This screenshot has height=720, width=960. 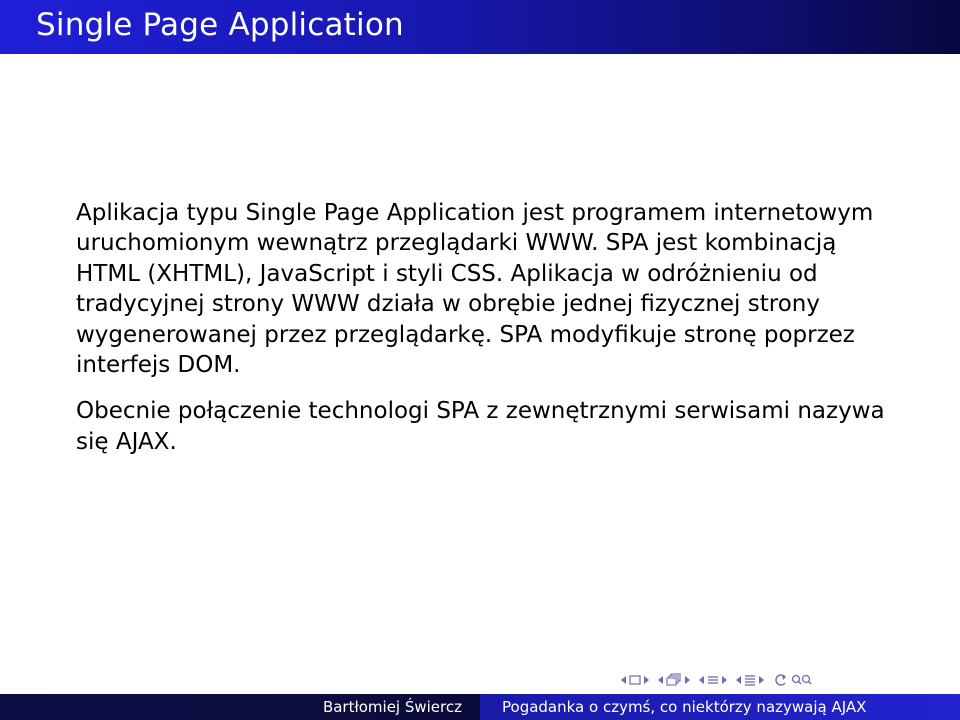 I want to click on title-bar: Single Page Application, so click(x=480, y=27).